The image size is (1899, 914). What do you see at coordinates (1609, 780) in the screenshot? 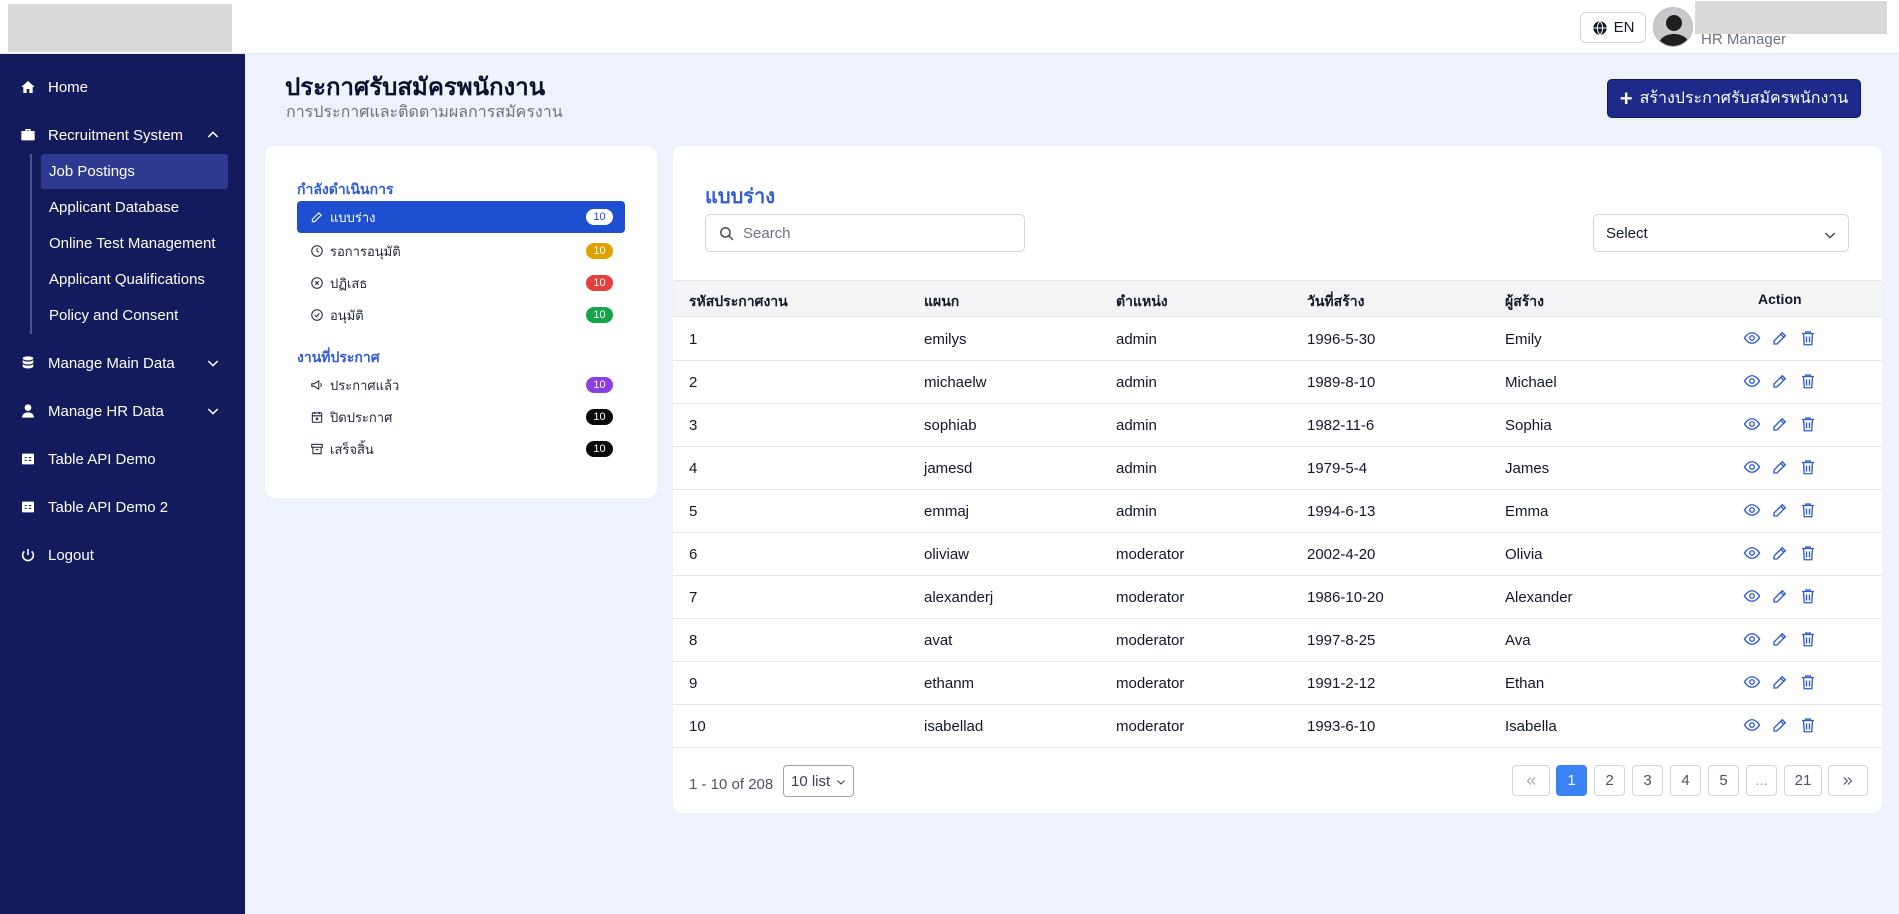
I see `pagination-page-2: 2` at bounding box center [1609, 780].